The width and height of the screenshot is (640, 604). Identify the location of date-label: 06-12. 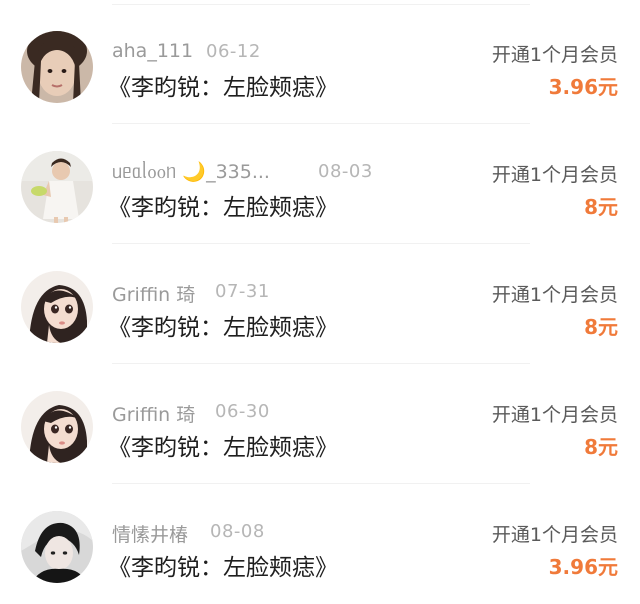
(233, 51).